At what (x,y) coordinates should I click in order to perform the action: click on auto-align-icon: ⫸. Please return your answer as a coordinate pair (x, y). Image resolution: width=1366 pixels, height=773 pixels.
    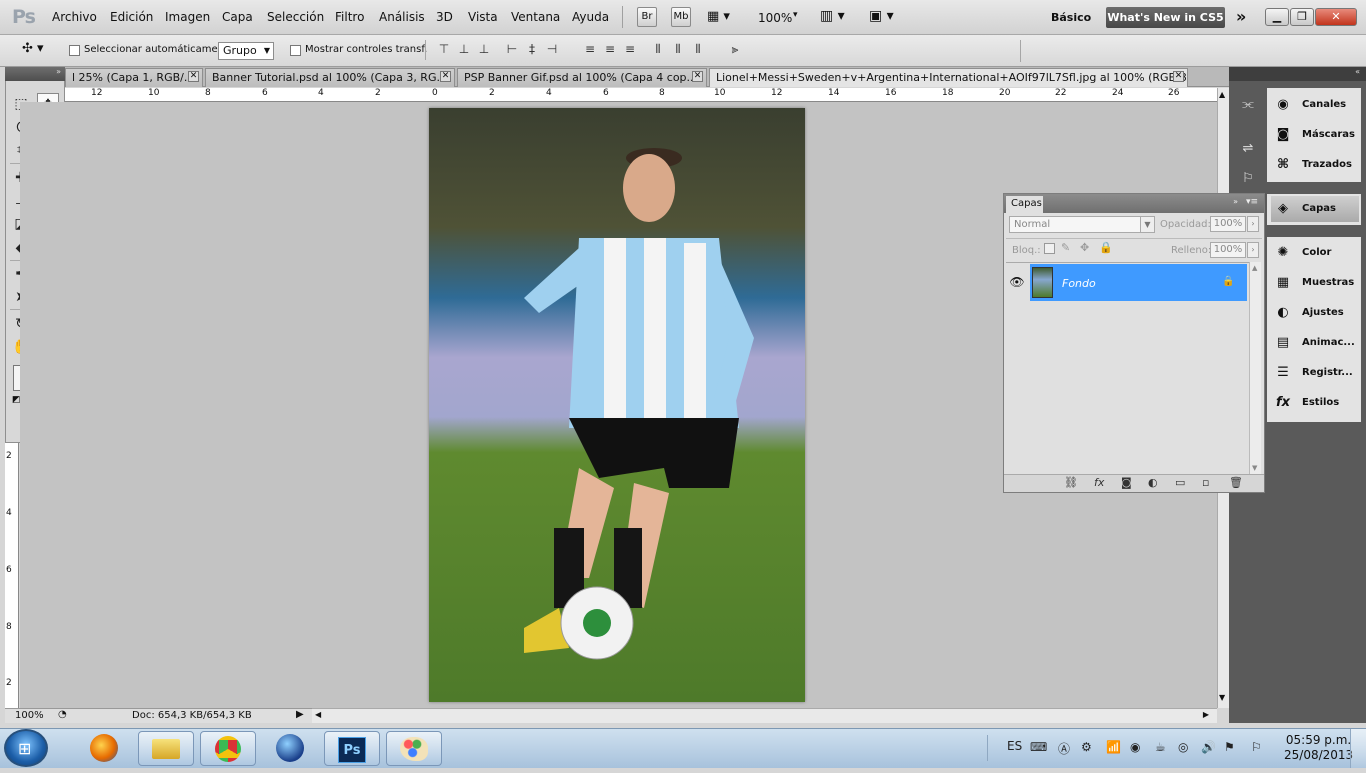
    Looking at the image, I should click on (735, 49).